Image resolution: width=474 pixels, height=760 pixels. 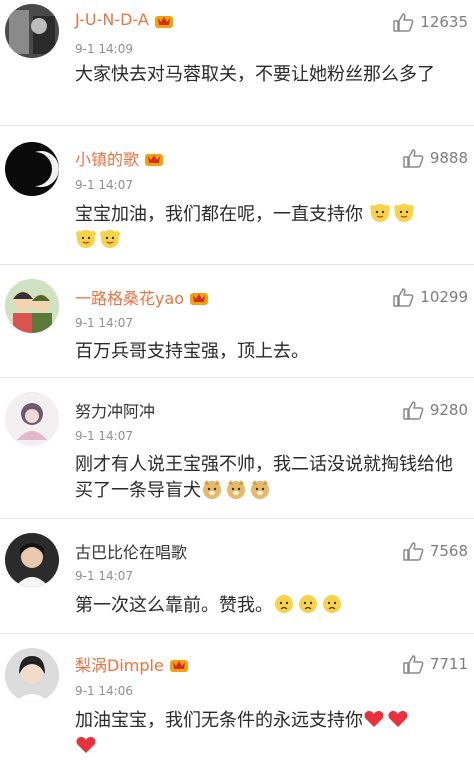 What do you see at coordinates (192, 351) in the screenshot?
I see `comment-text: 百万兵哥支持宝强，顶上去。` at bounding box center [192, 351].